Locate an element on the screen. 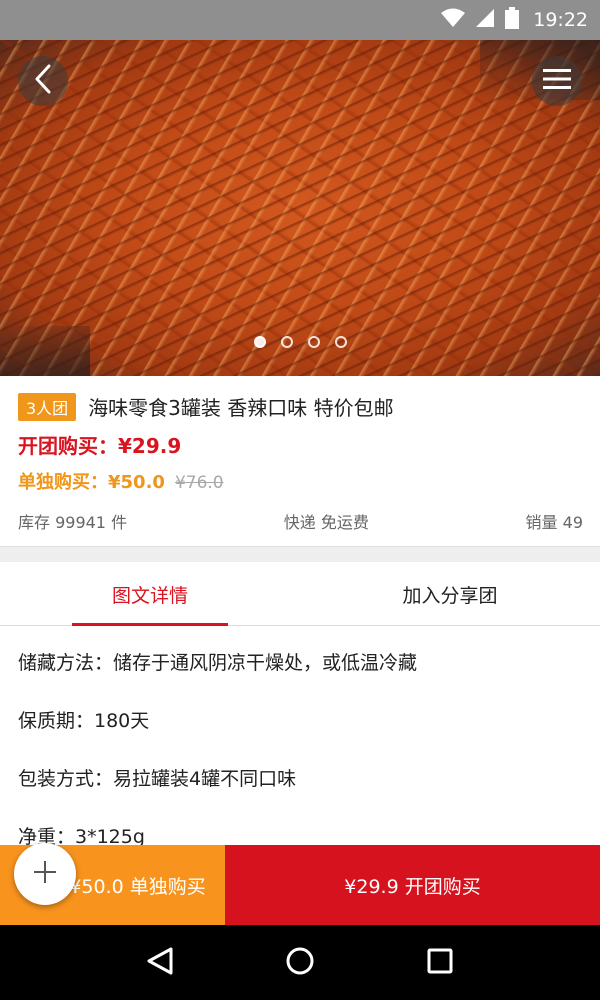 This screenshot has width=600, height=1000. hamburger-menu-icon is located at coordinates (557, 81).